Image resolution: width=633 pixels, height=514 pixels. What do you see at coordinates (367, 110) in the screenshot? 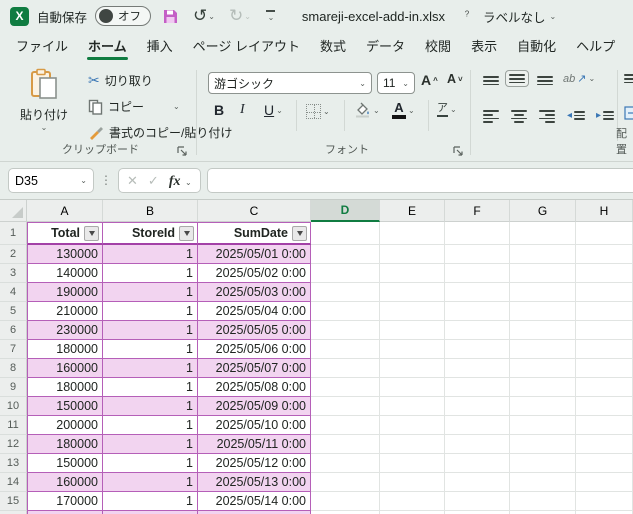
I see `fill-color-button: ⌄` at bounding box center [367, 110].